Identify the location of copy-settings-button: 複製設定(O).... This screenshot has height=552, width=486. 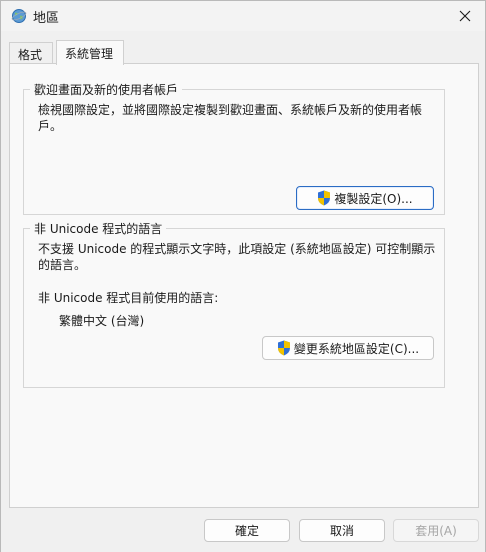
(365, 198).